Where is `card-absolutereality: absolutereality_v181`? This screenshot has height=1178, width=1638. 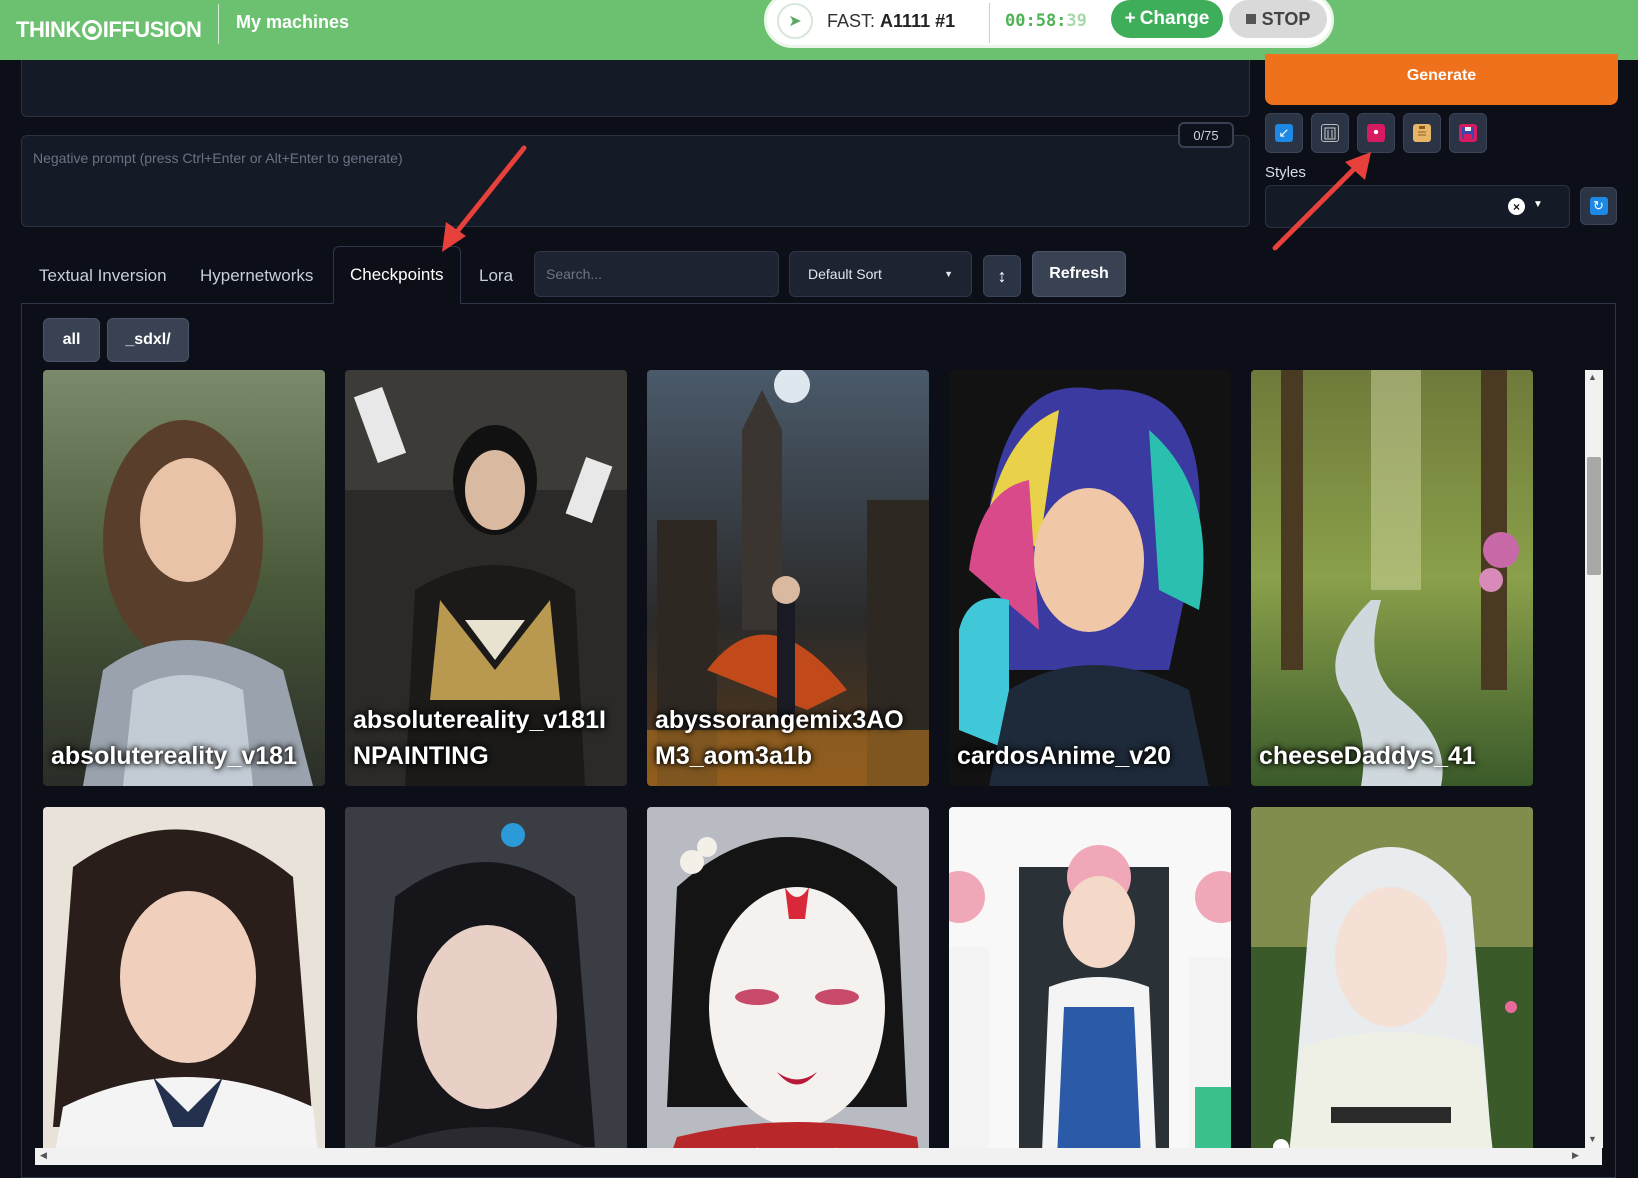 card-absolutereality: absolutereality_v181 is located at coordinates (184, 578).